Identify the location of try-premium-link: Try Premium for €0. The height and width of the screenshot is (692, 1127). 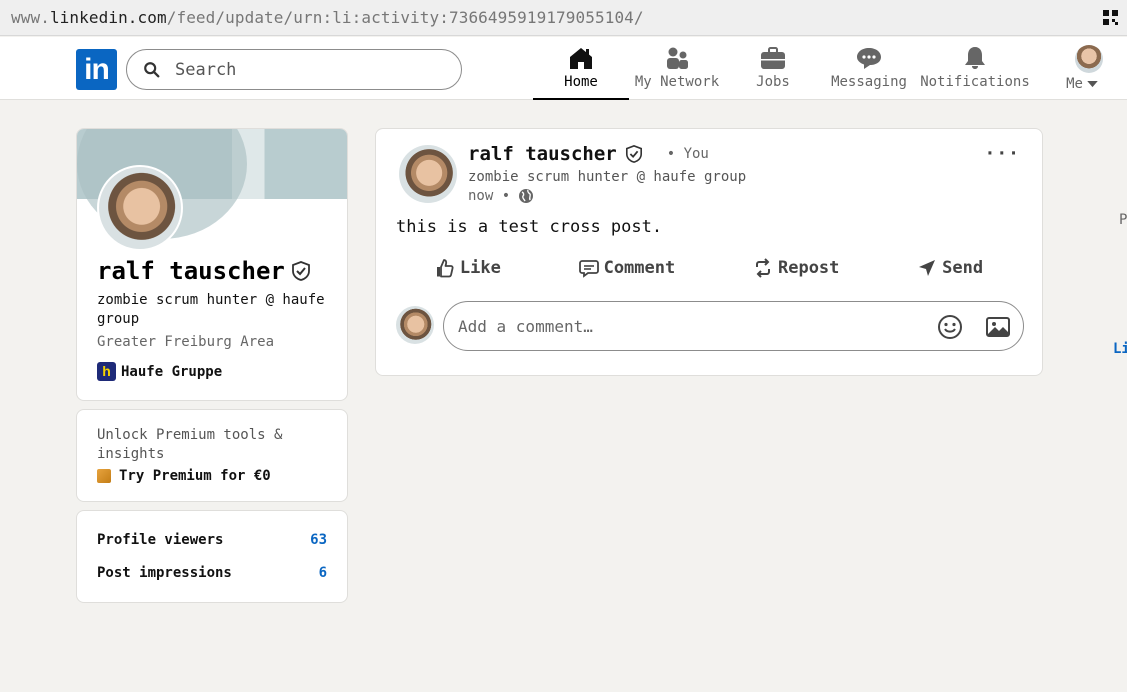
(184, 476).